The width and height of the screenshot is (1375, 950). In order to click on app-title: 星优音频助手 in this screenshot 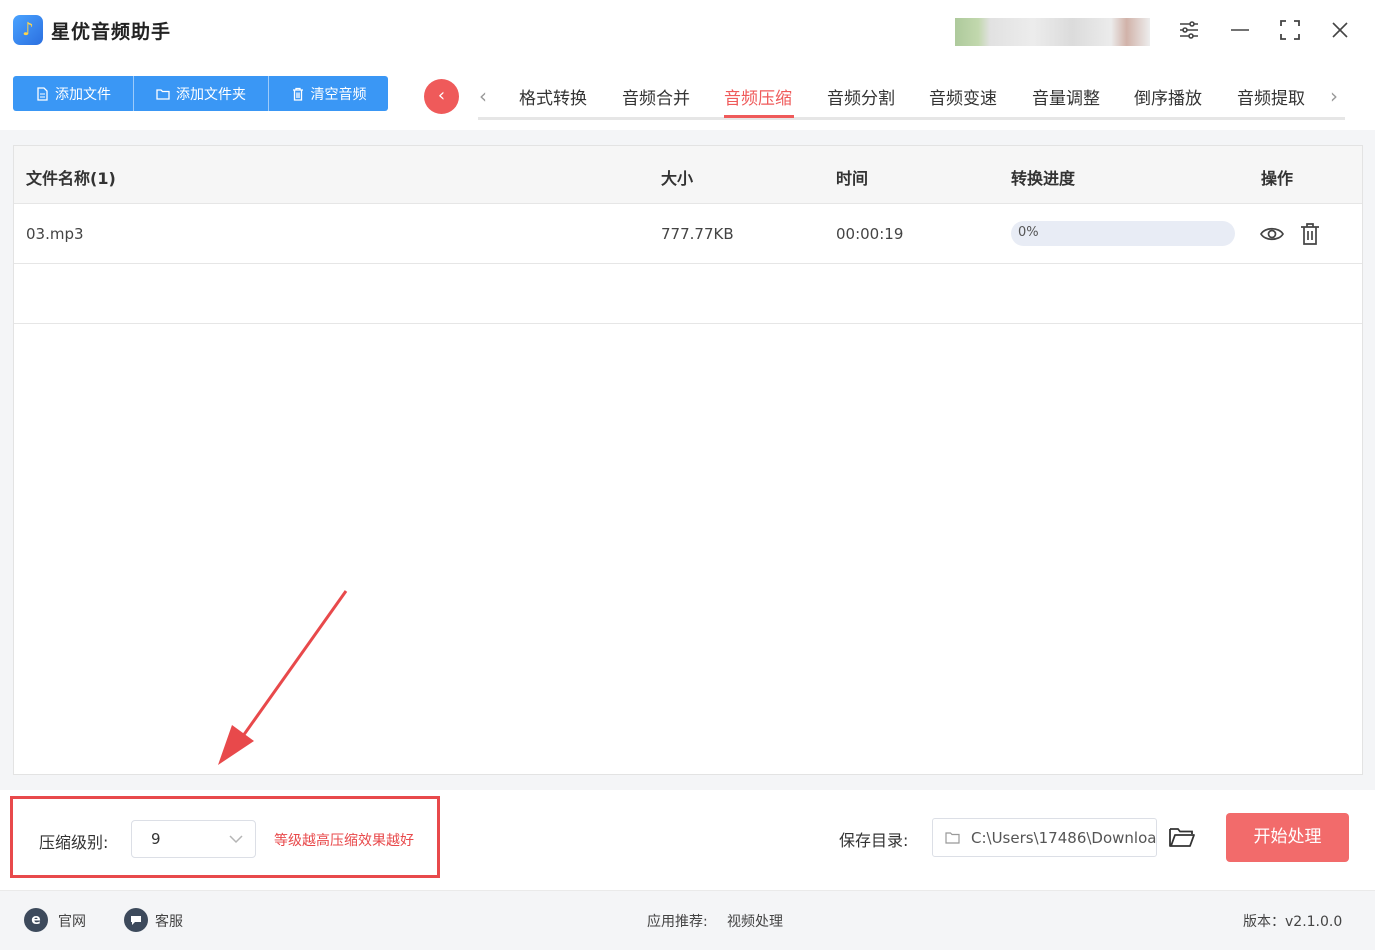, I will do `click(111, 32)`.